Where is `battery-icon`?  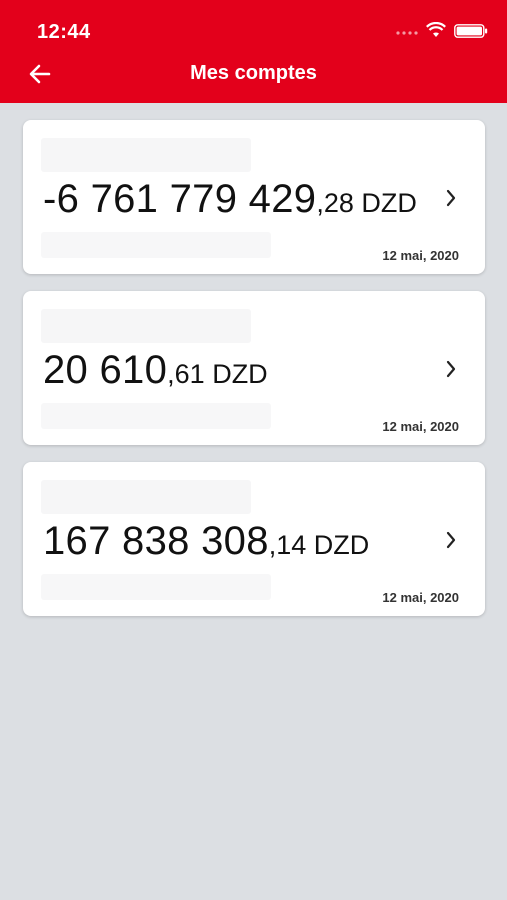 battery-icon is located at coordinates (471, 31).